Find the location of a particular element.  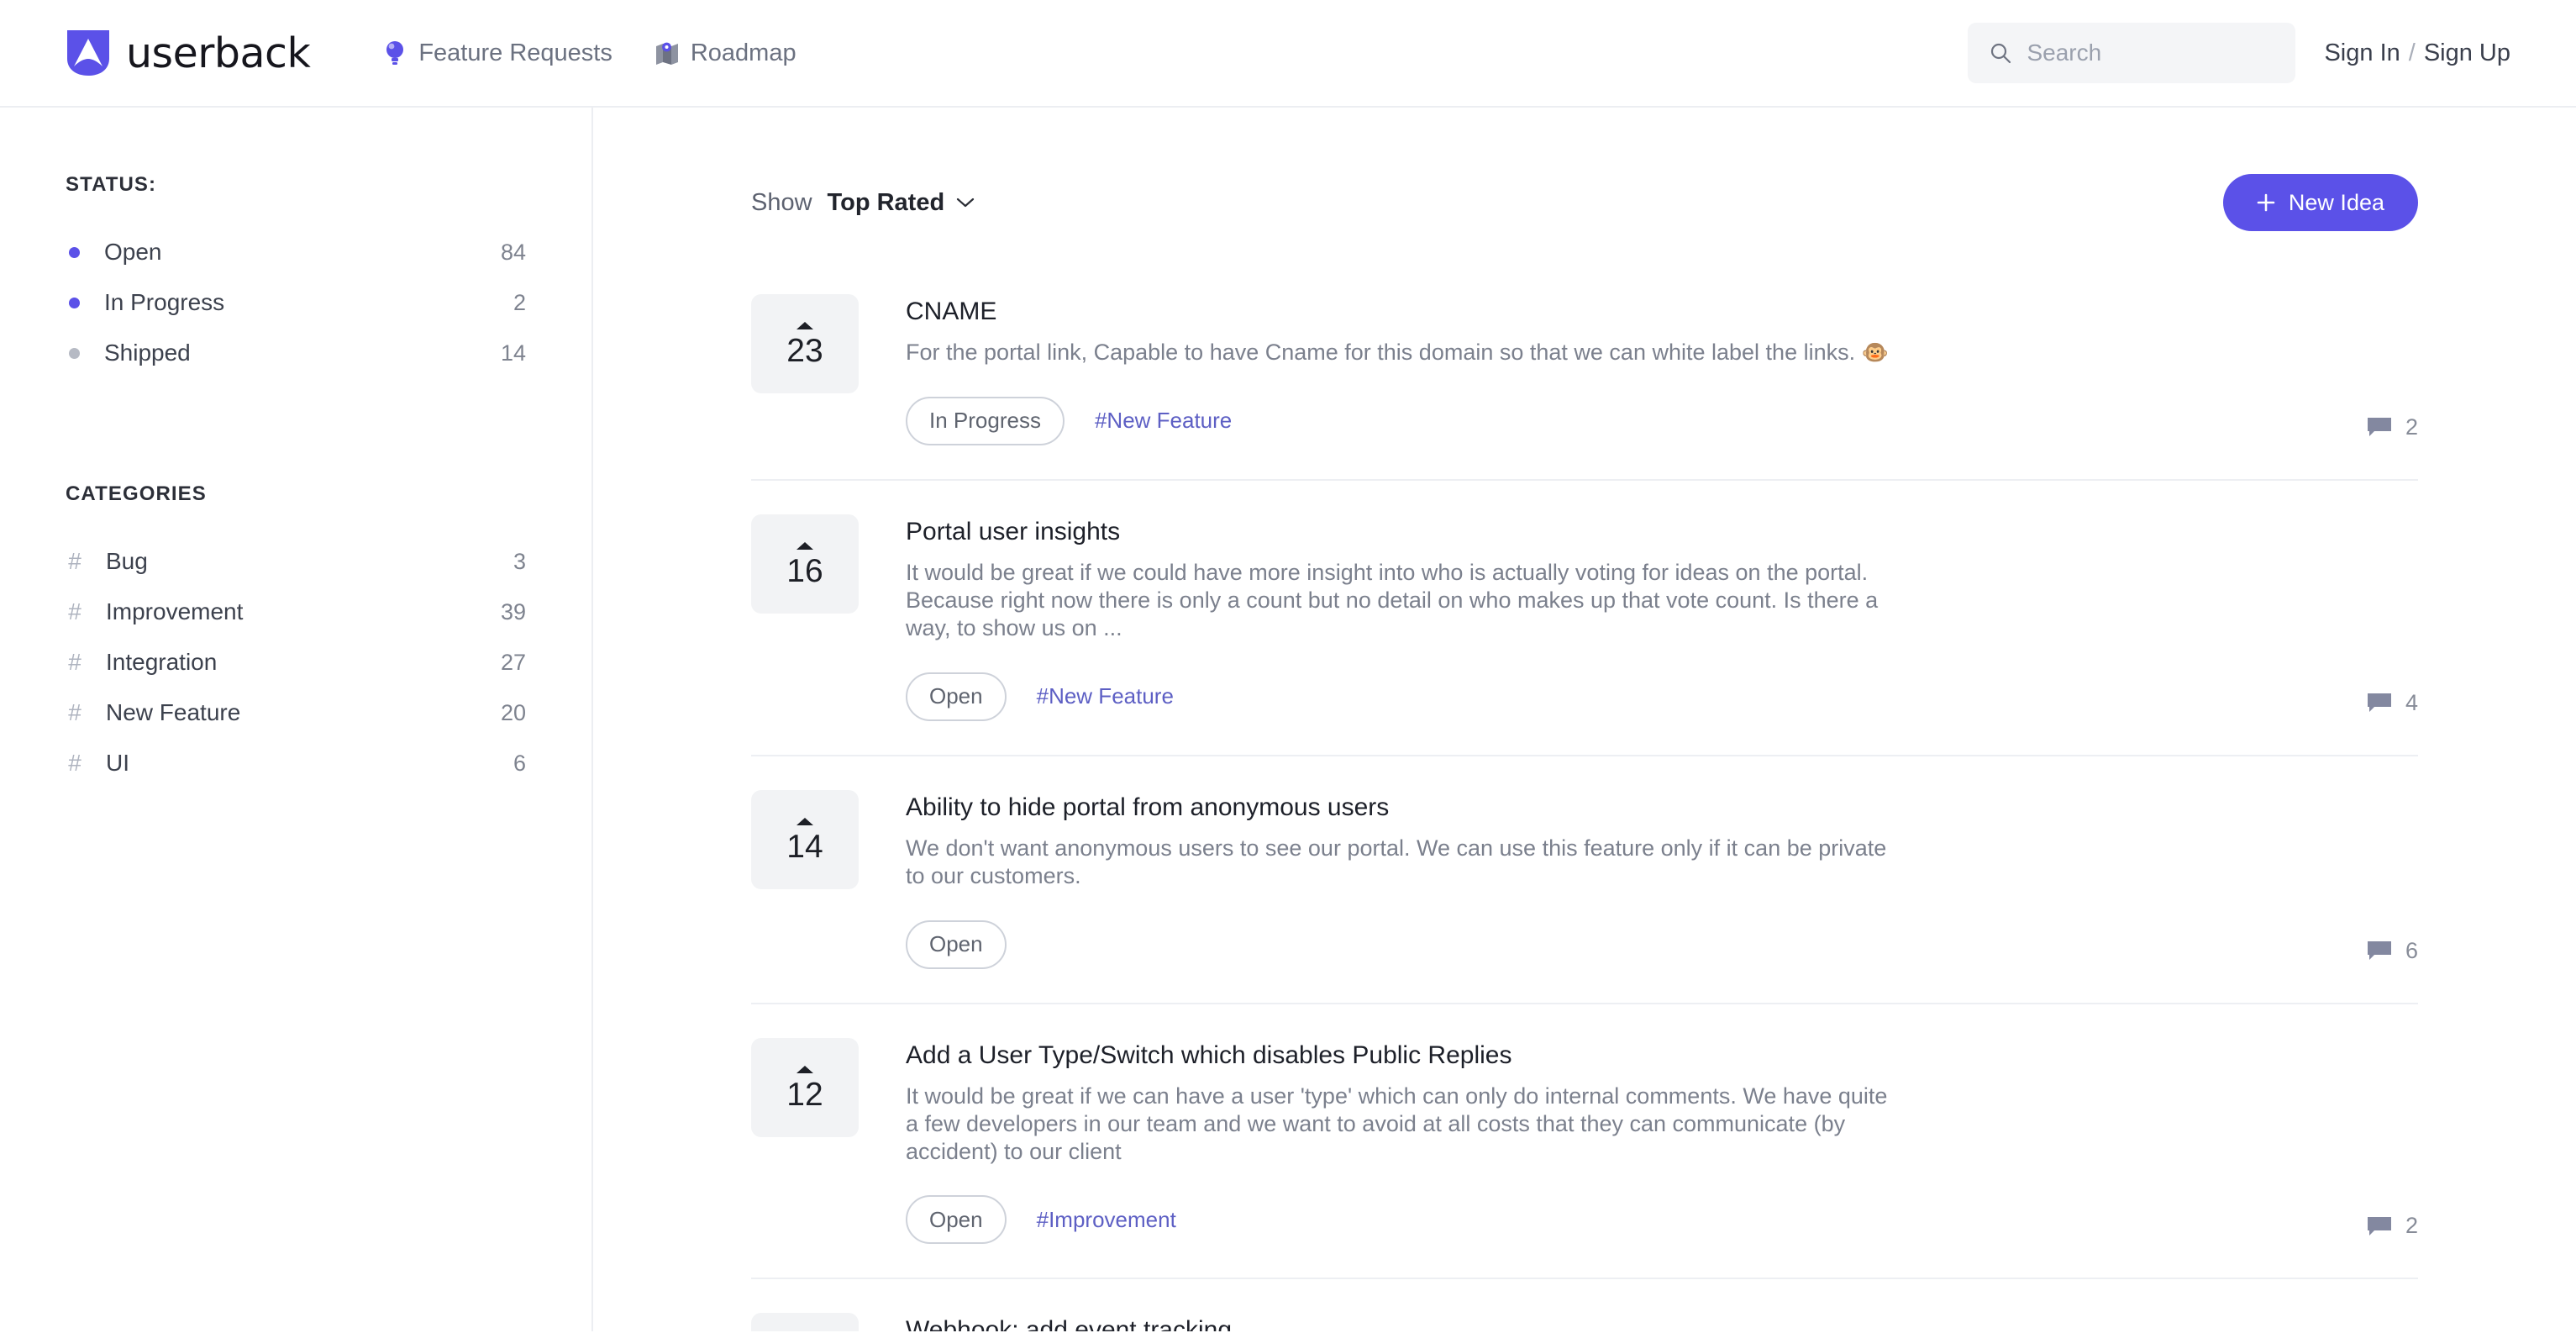

vote-button: 16 is located at coordinates (805, 564).